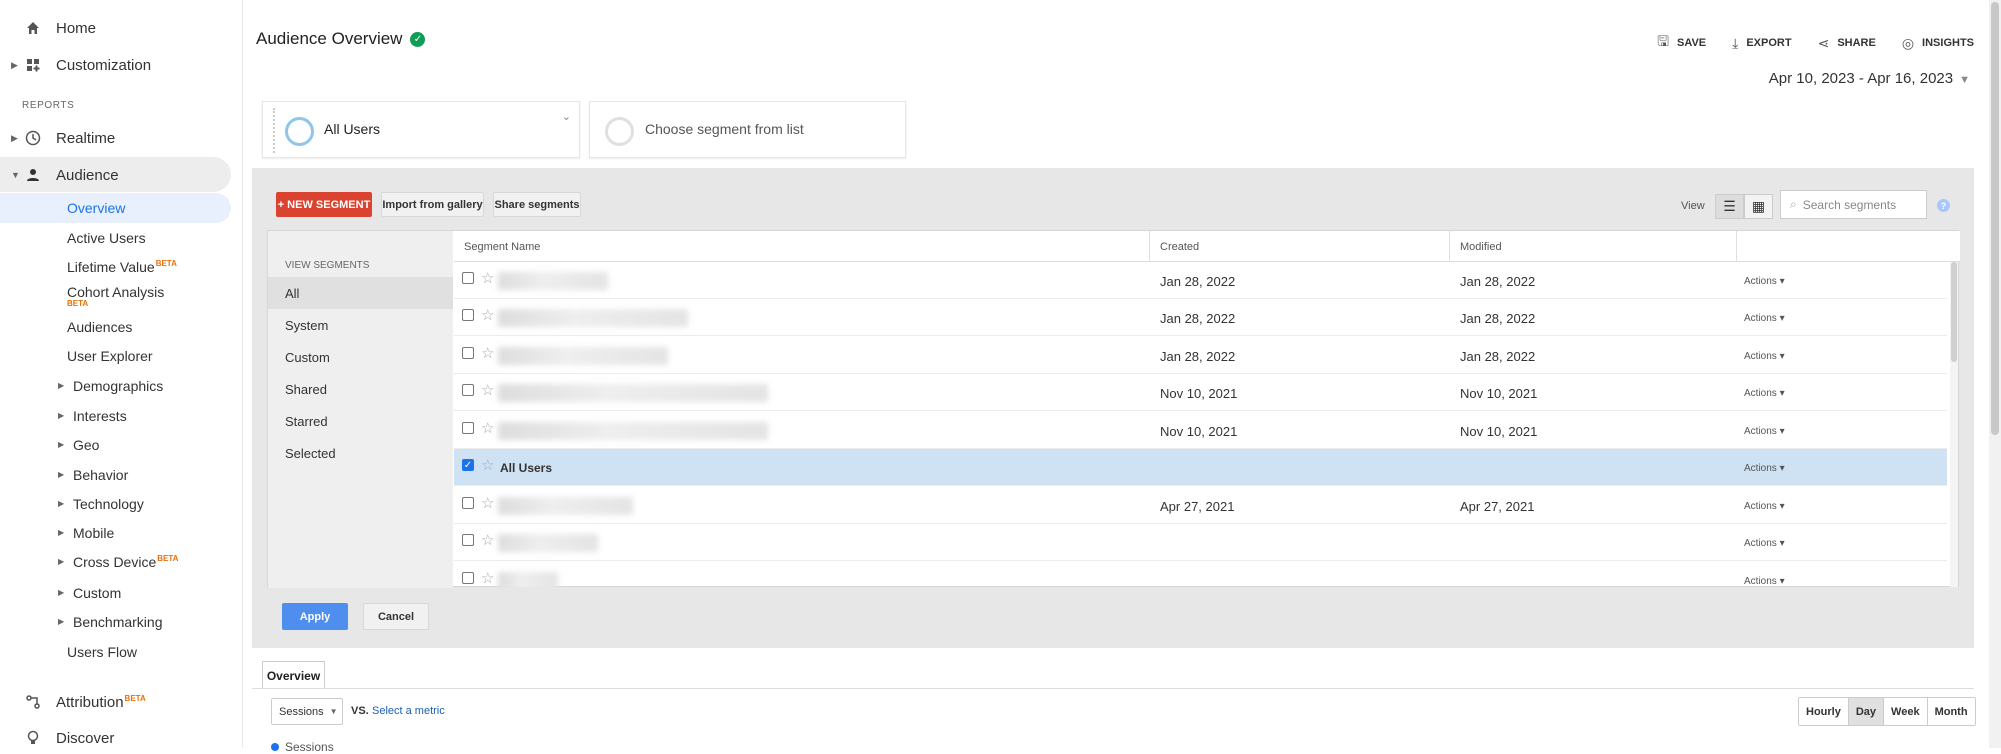  What do you see at coordinates (121, 175) in the screenshot?
I see `nav-audience: ▼ Audience` at bounding box center [121, 175].